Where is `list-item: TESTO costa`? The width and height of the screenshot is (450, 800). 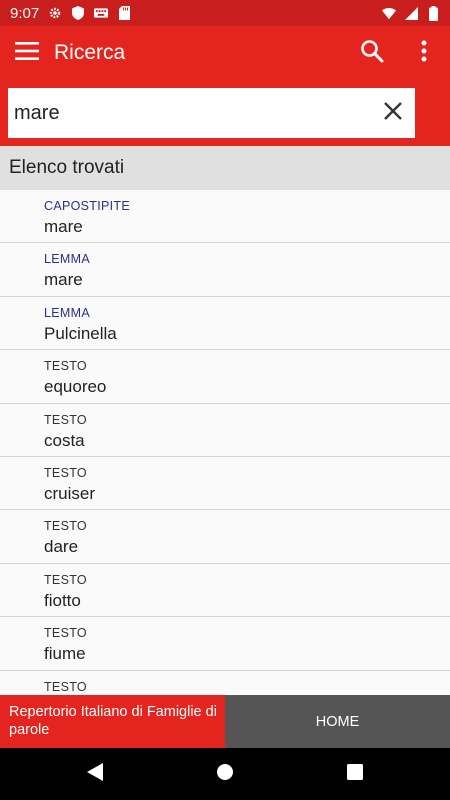 list-item: TESTO costa is located at coordinates (225, 430).